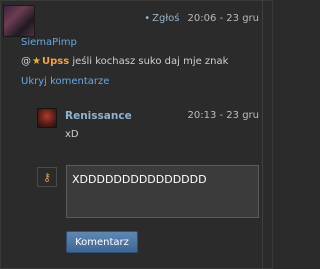 Image resolution: width=320 pixels, height=269 pixels. What do you see at coordinates (162, 191) in the screenshot?
I see `comment-input` at bounding box center [162, 191].